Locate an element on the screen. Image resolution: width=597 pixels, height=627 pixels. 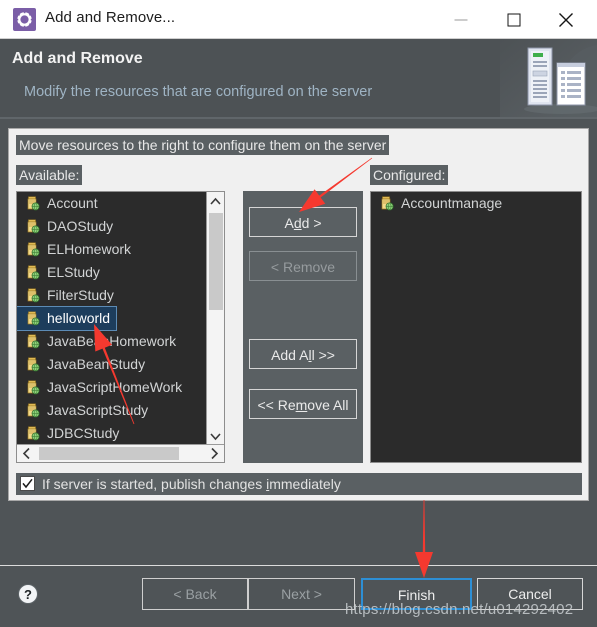
publish-immediately-checkbox is located at coordinates (27, 483).